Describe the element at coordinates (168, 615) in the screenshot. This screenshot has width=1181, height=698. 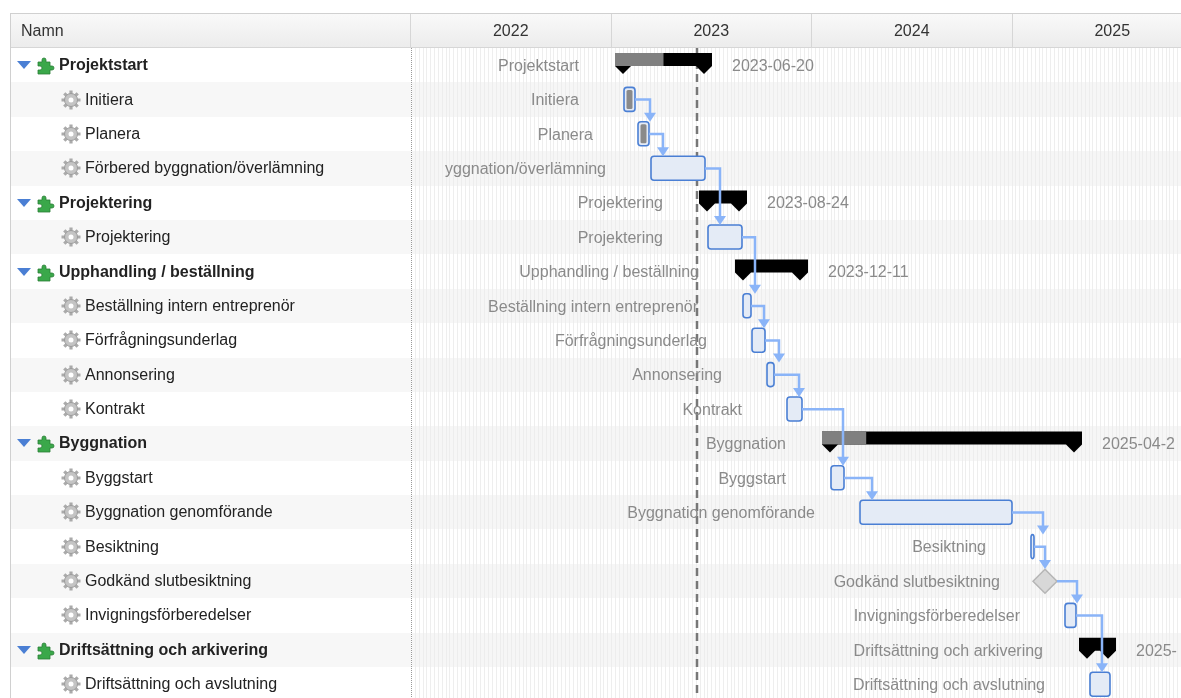
I see `task-name: Invigningsförberedelser` at that location.